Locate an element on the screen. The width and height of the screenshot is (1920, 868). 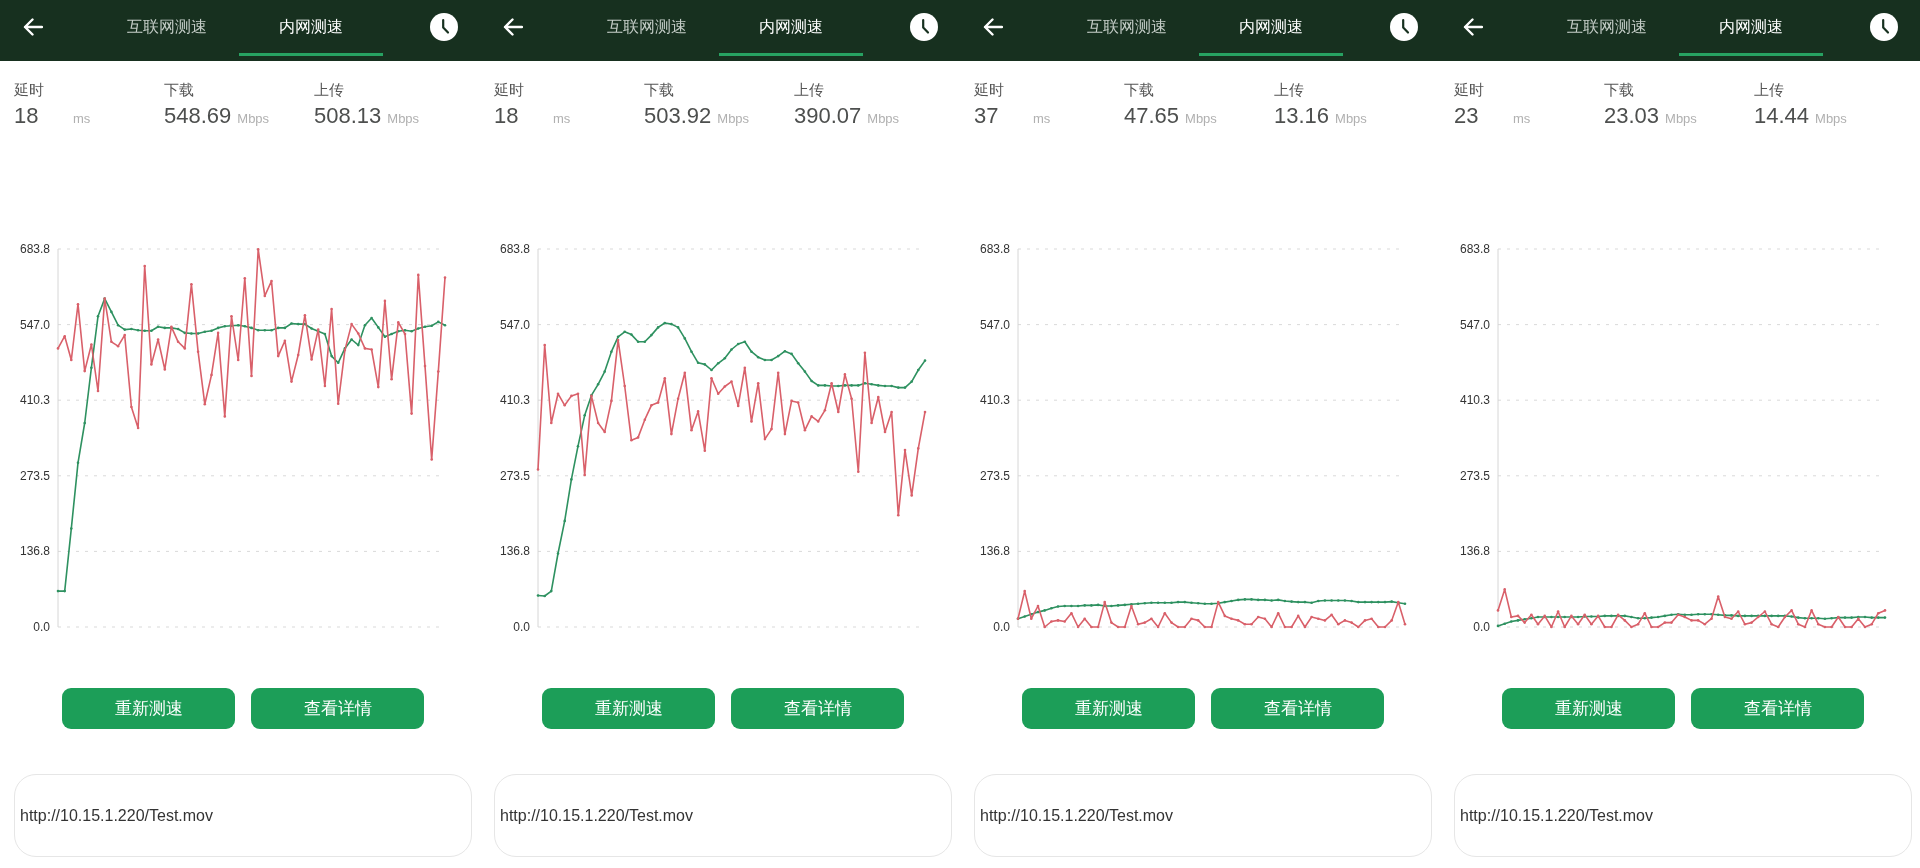
stat-value: 23 is located at coordinates (1467, 116).